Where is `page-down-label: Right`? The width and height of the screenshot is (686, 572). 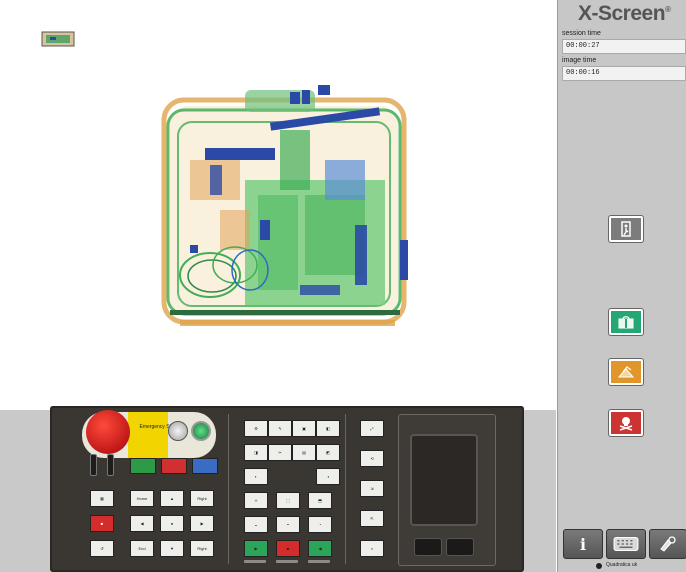
page-down-label: Right is located at coordinates (202, 548).